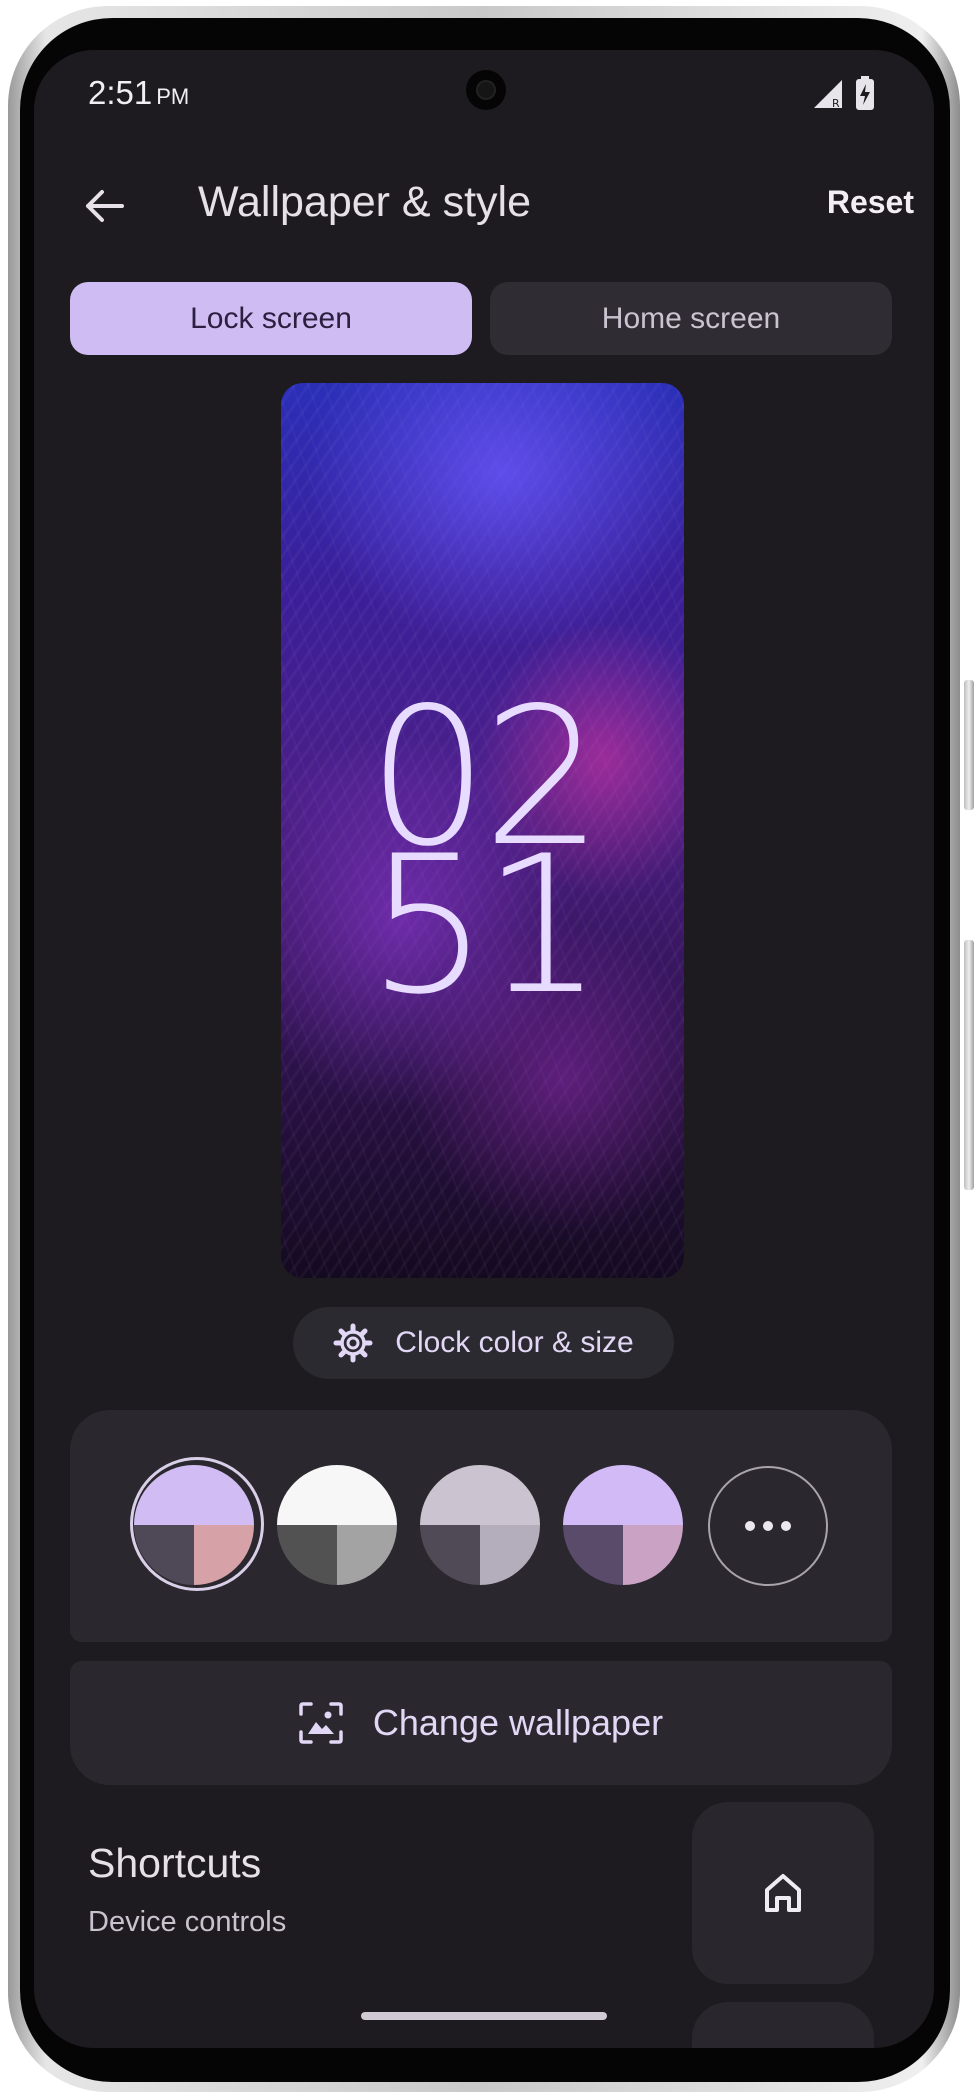 This screenshot has width=978, height=2100. I want to click on front-camera, so click(486, 90).